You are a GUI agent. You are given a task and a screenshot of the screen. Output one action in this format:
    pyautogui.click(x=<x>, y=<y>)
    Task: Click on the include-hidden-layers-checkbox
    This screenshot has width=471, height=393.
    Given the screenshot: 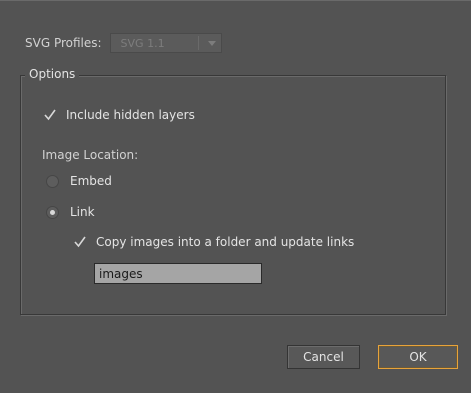 What is the action you would take?
    pyautogui.click(x=50, y=115)
    